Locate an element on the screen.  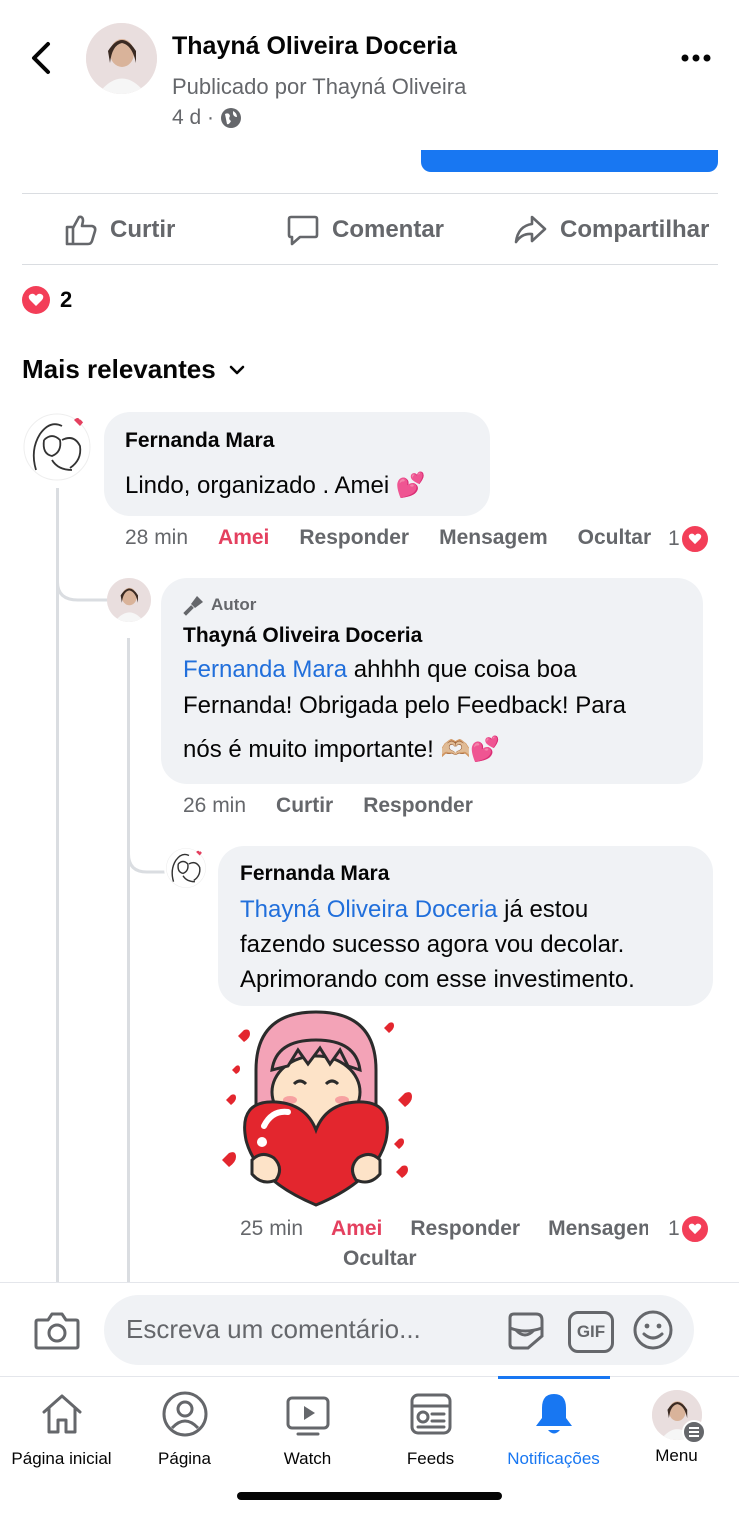
reaction-summary: 2 is located at coordinates (47, 300).